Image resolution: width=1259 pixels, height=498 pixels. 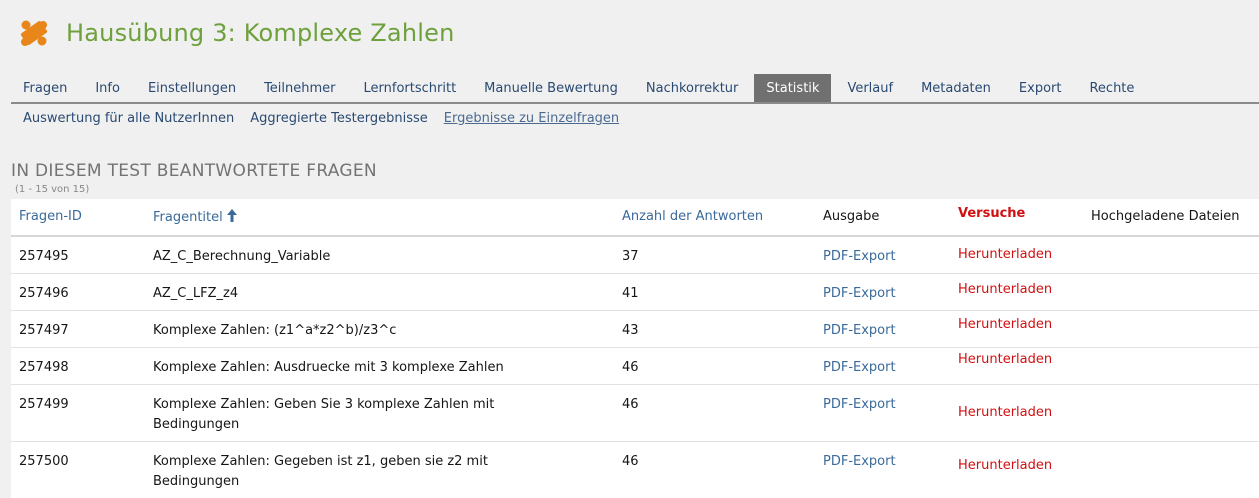 I want to click on tab-rechte: Rechte, so click(x=1111, y=88).